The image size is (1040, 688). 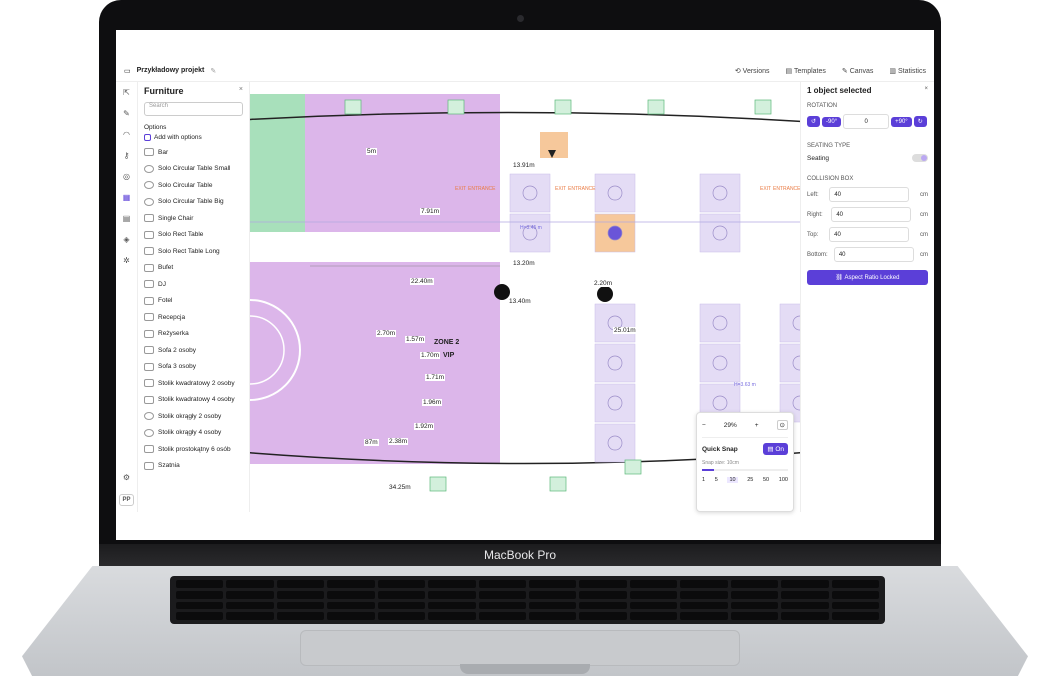 I want to click on canvas-button: ✎ Canvas, so click(x=858, y=71).